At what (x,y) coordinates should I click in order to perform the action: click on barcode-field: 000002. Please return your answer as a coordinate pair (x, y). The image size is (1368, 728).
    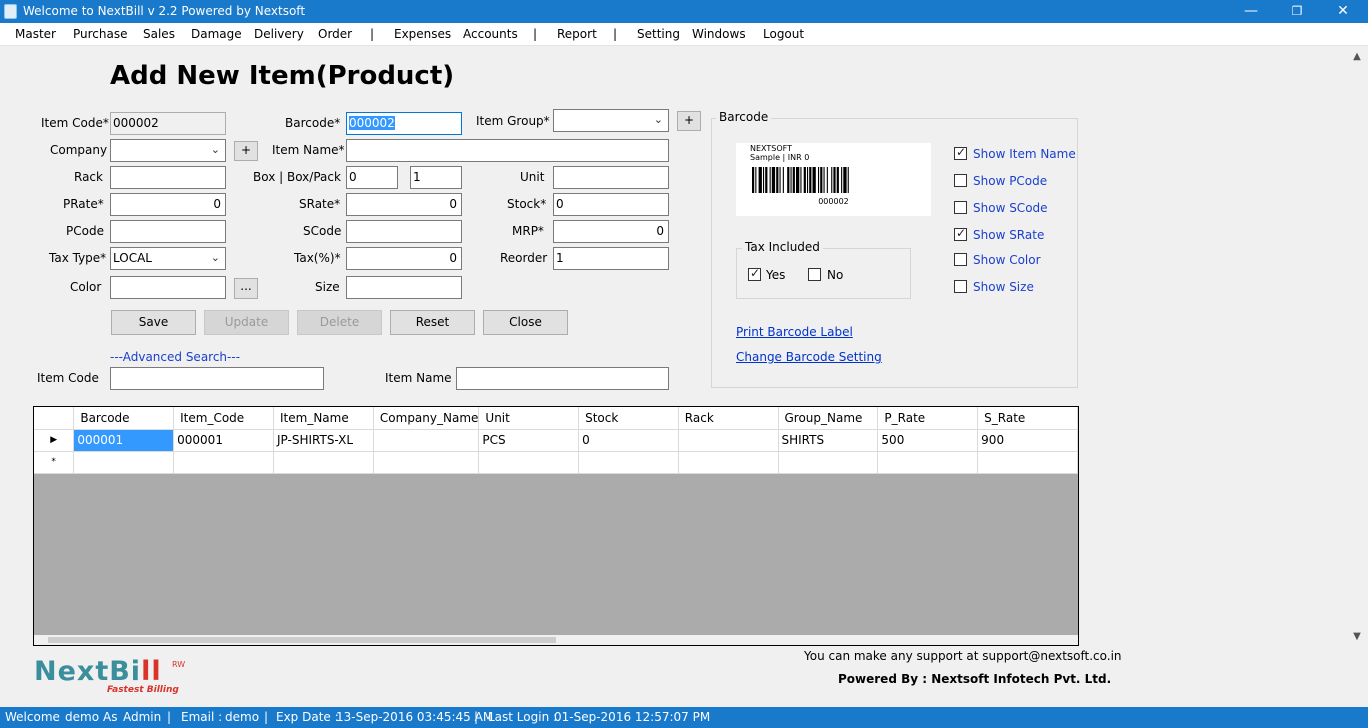
    Looking at the image, I should click on (404, 123).